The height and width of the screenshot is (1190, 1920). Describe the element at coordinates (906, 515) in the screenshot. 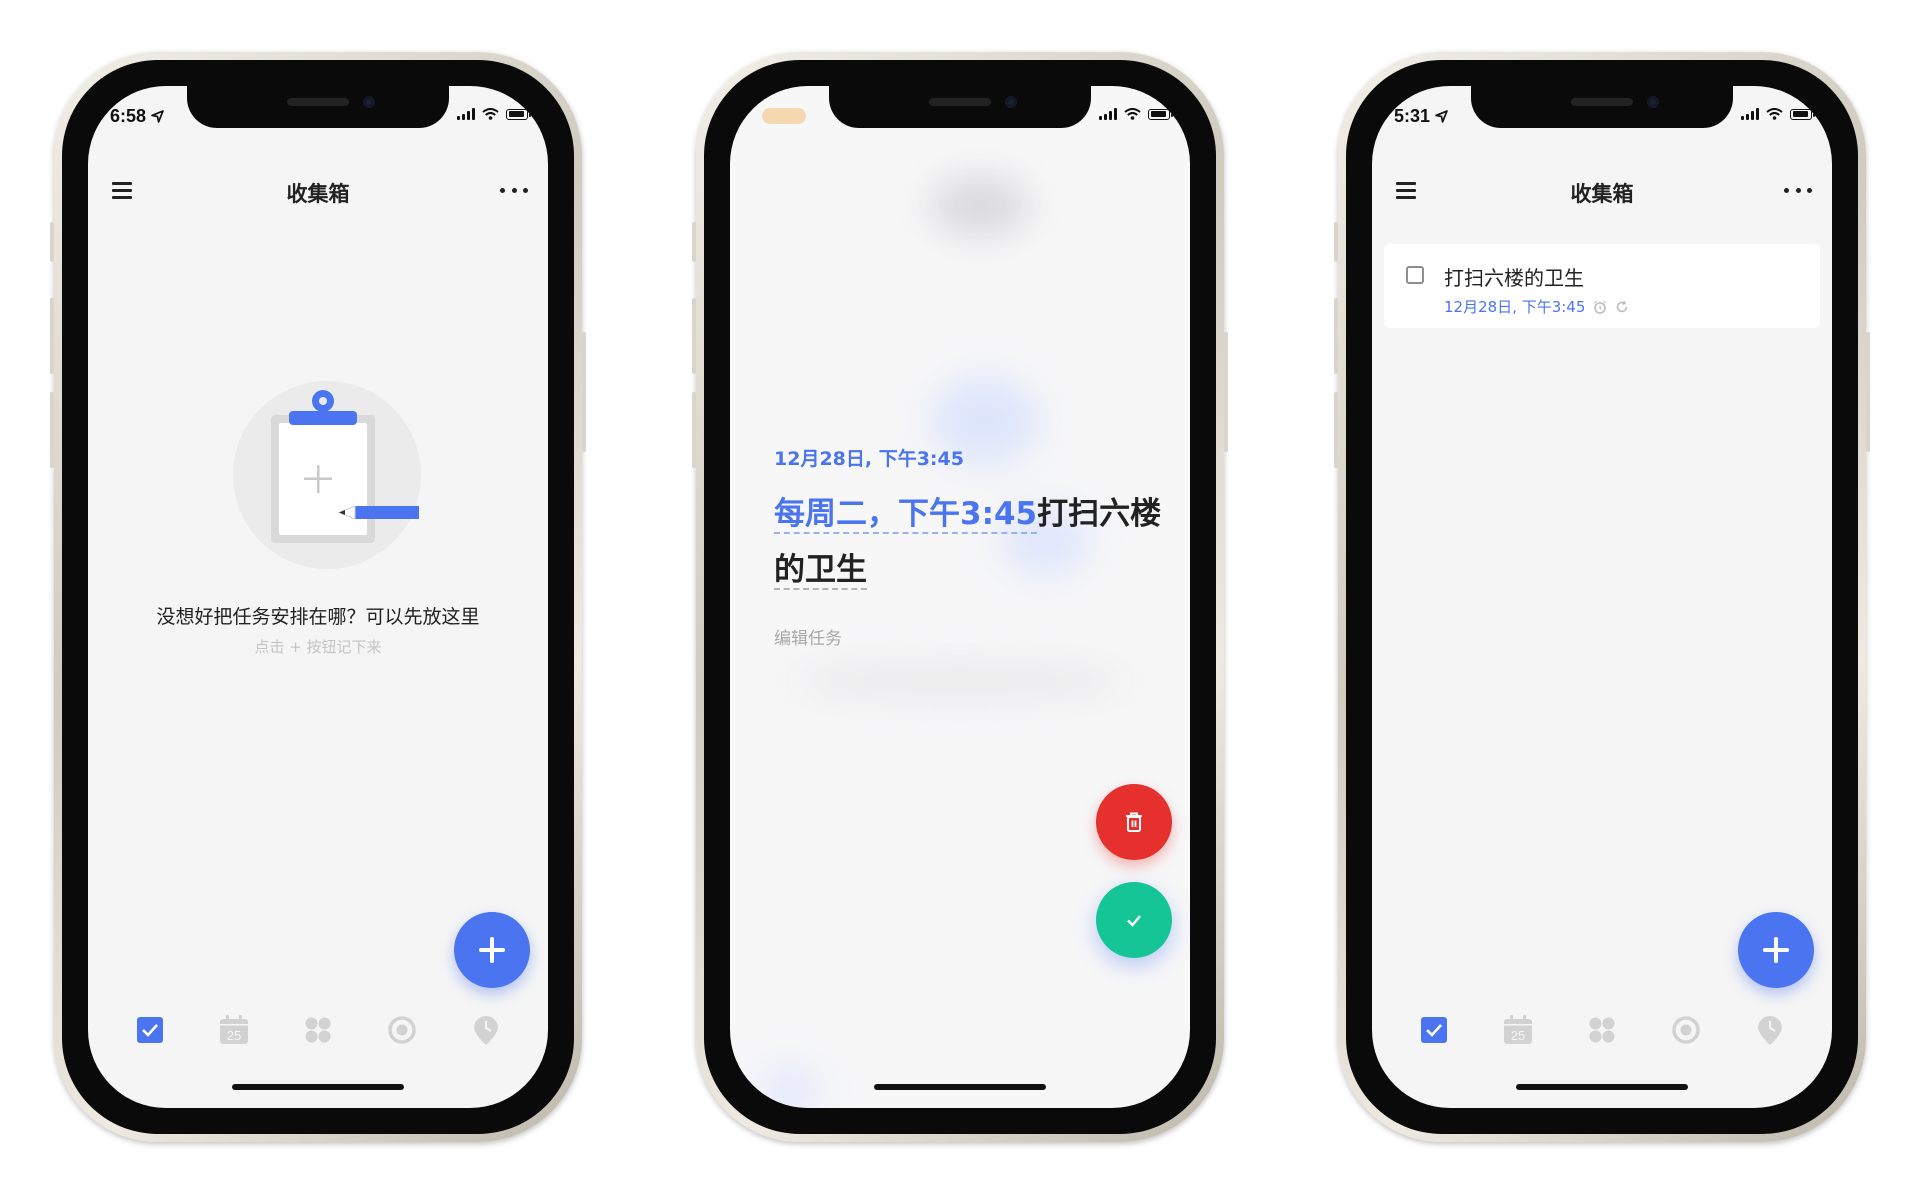

I see `recurrence-highlight: 每周二，下午3:45` at that location.